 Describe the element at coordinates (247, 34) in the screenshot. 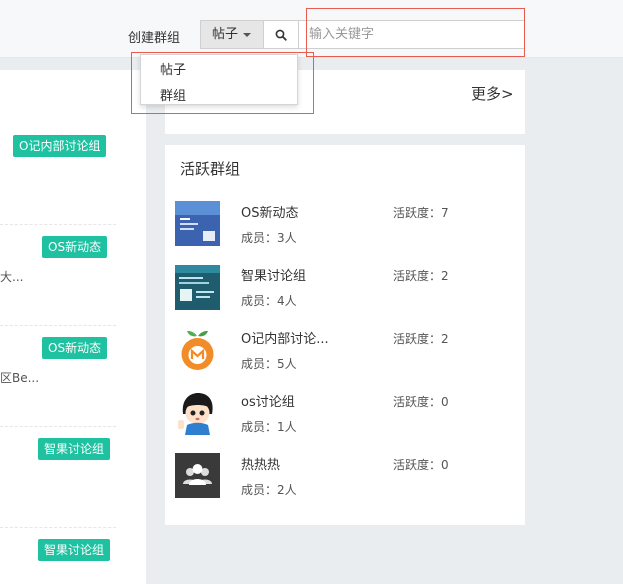

I see `caret-down-icon` at that location.